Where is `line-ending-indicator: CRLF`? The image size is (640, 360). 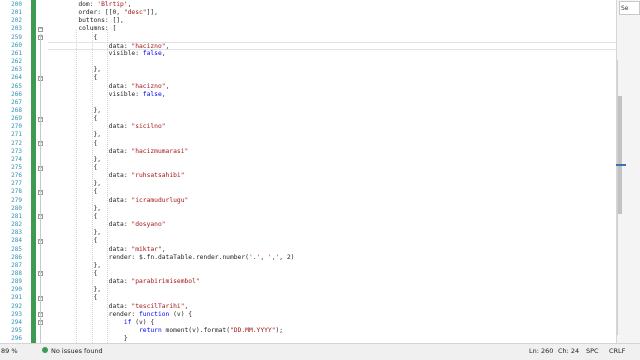 line-ending-indicator: CRLF is located at coordinates (617, 351).